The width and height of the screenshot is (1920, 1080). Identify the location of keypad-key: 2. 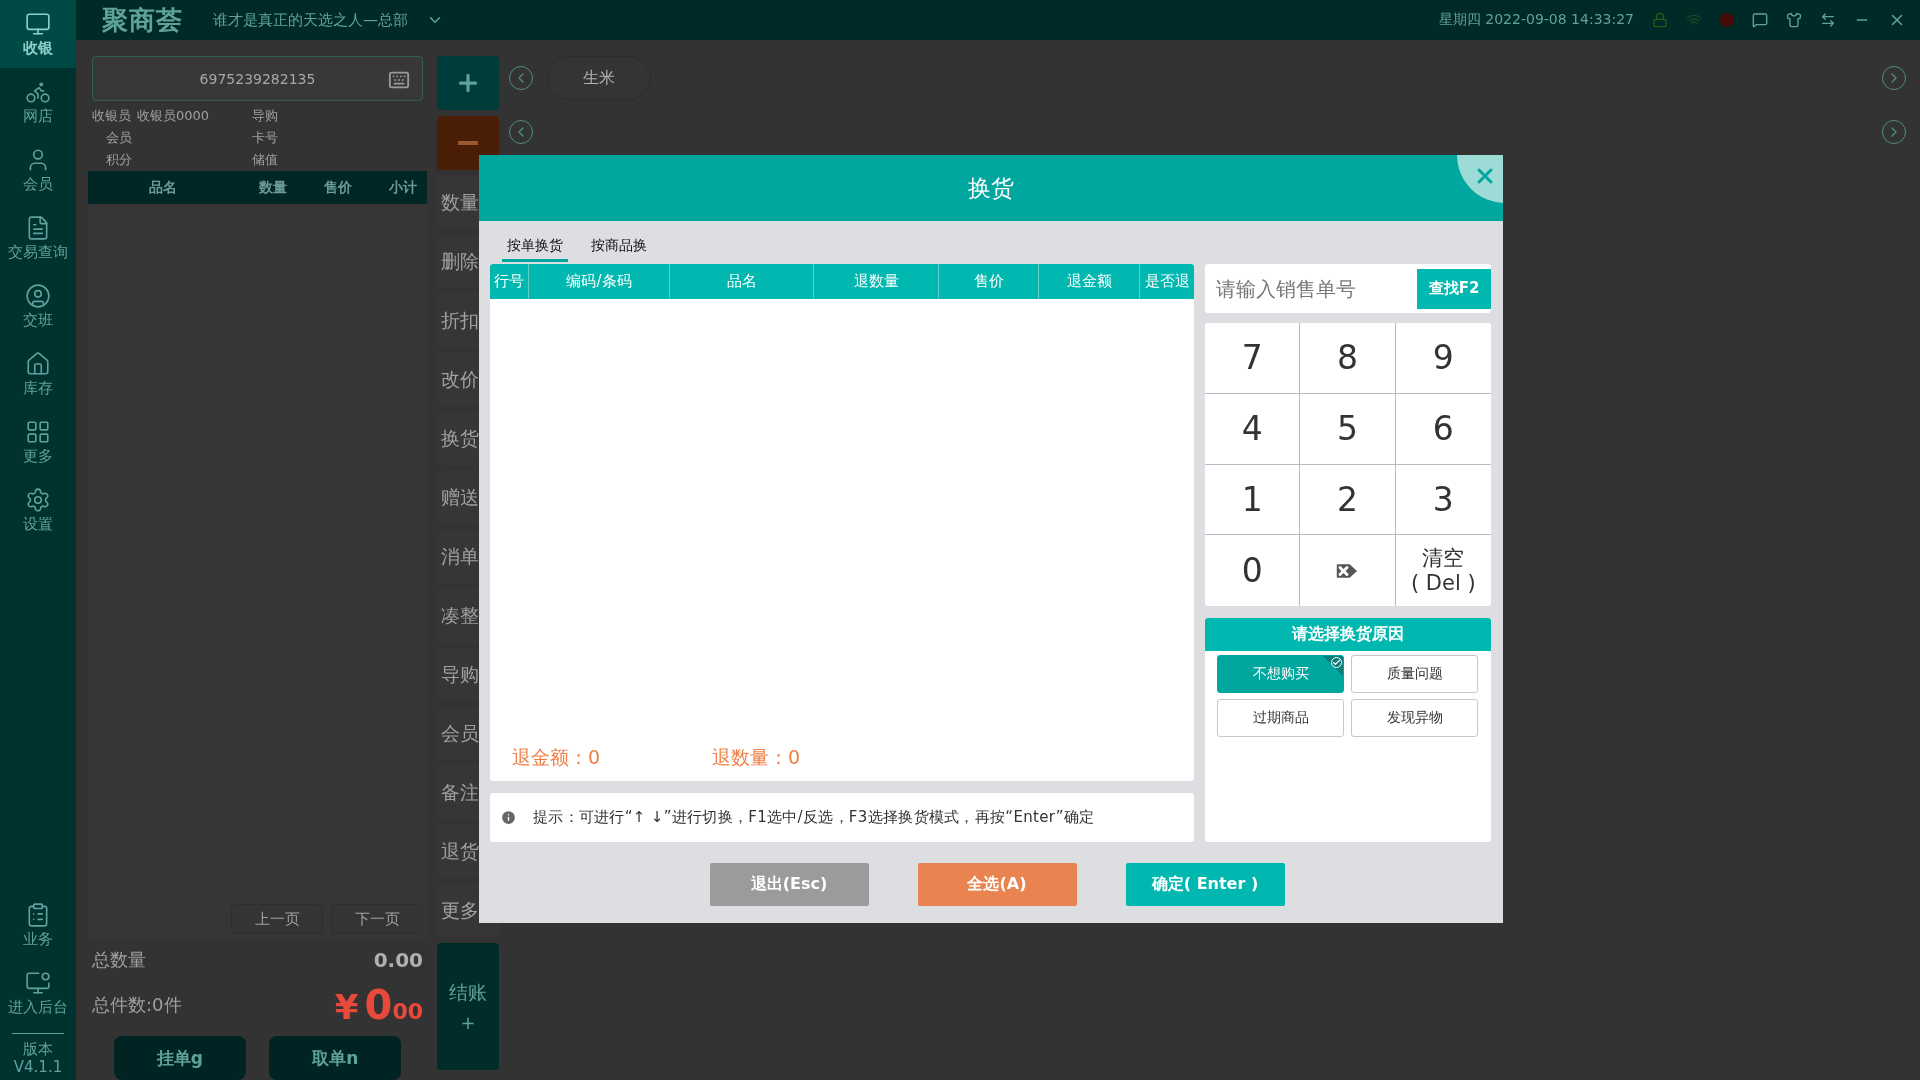
(1348, 500).